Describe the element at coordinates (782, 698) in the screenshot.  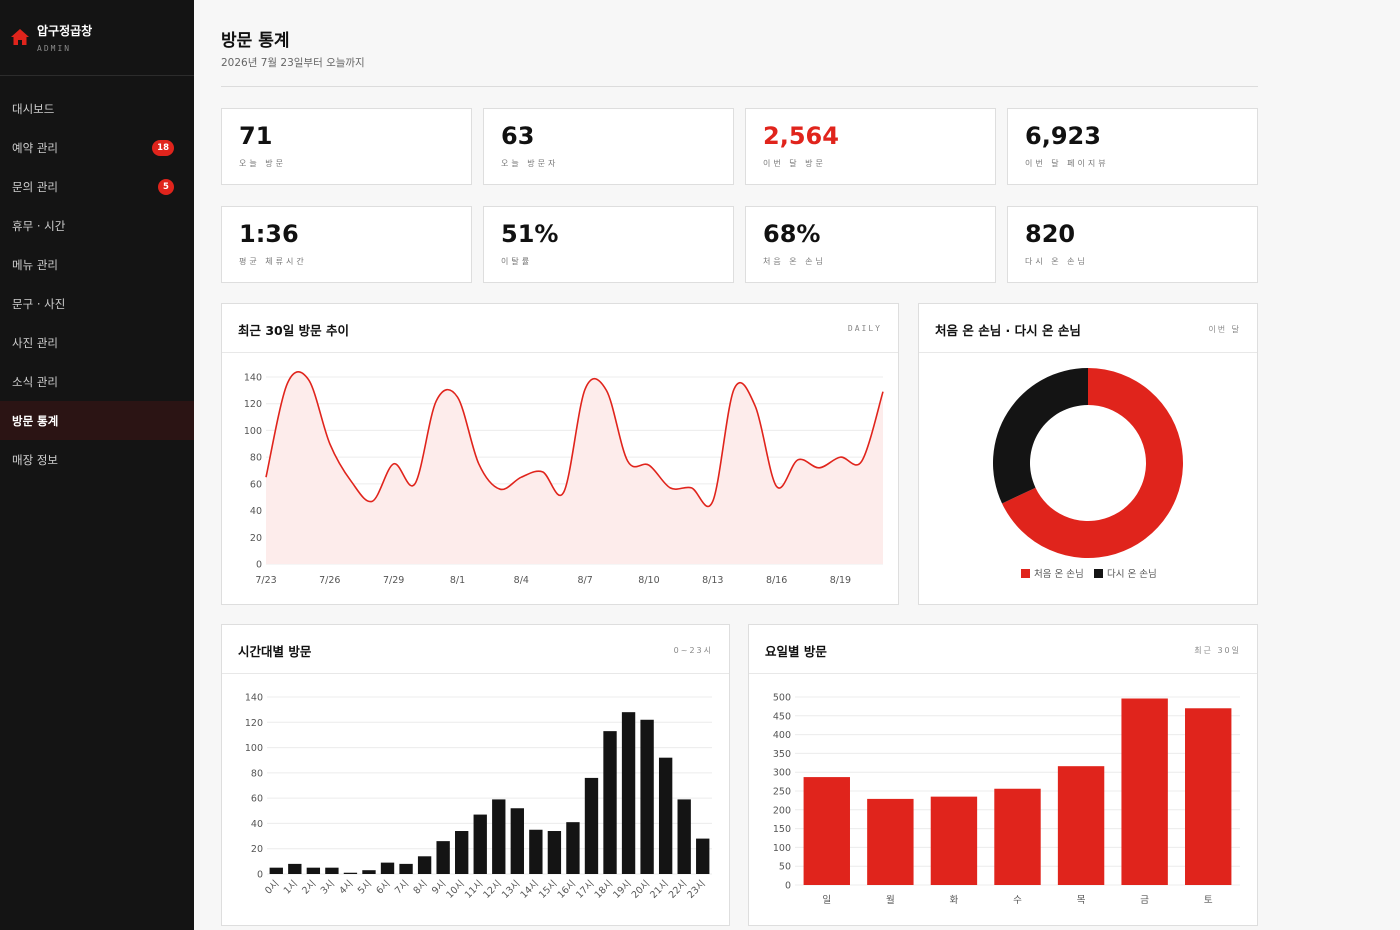
I see `y-tick-label: 500` at that location.